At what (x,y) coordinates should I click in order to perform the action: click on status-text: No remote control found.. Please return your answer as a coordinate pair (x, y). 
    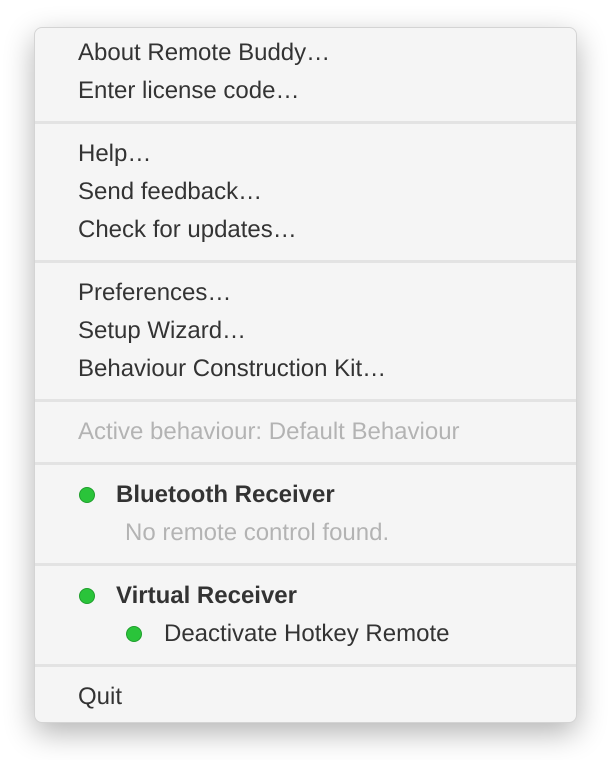
    Looking at the image, I should click on (257, 533).